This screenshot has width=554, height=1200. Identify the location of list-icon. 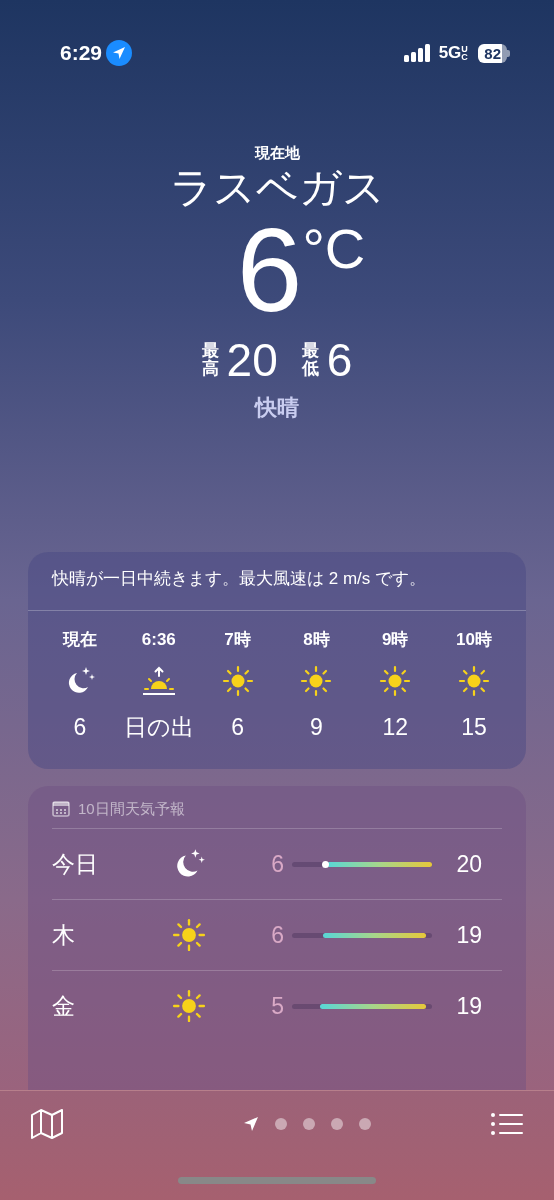
(507, 1124).